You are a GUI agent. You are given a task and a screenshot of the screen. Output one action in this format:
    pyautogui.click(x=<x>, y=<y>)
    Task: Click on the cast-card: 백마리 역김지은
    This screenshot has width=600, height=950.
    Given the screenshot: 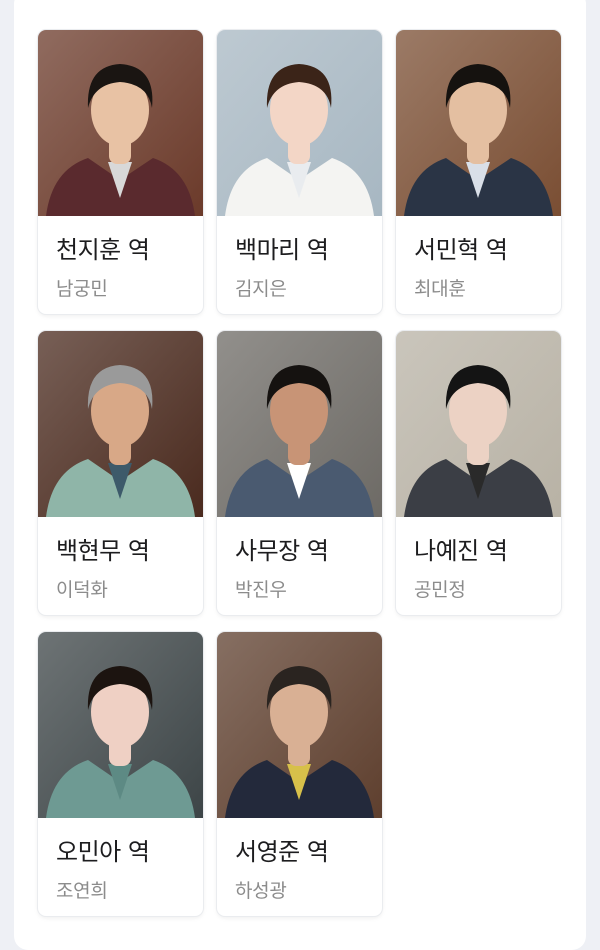 What is the action you would take?
    pyautogui.click(x=299, y=172)
    